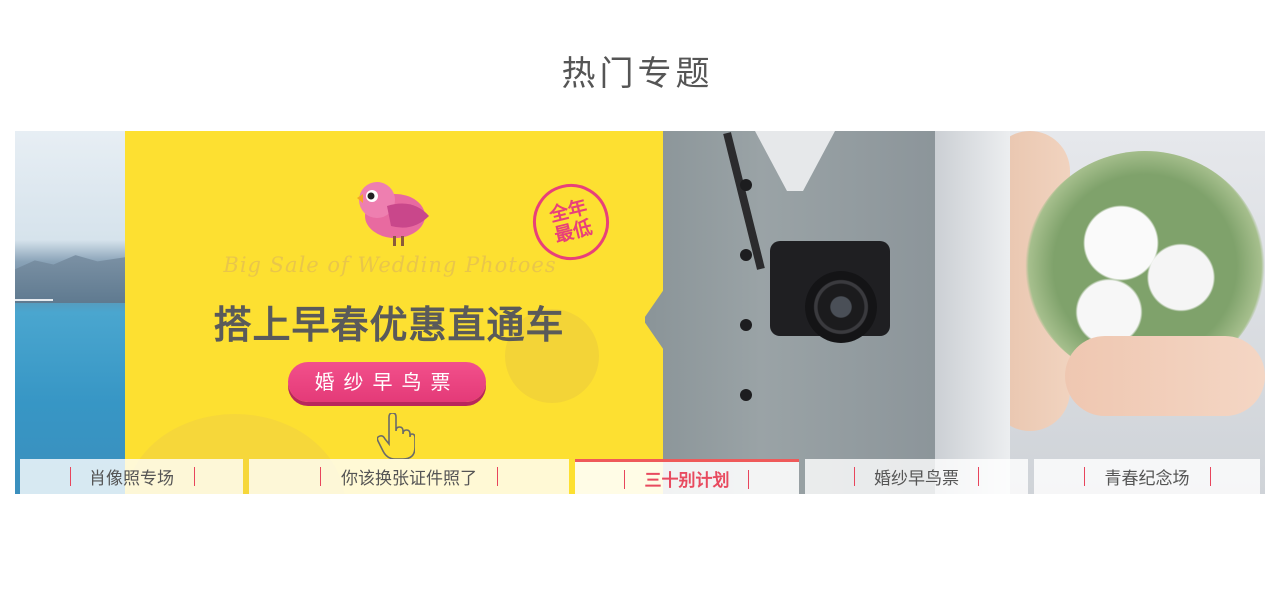 This screenshot has width=1275, height=589. Describe the element at coordinates (131, 476) in the screenshot. I see `tab-portrait: 肖像照专场` at that location.